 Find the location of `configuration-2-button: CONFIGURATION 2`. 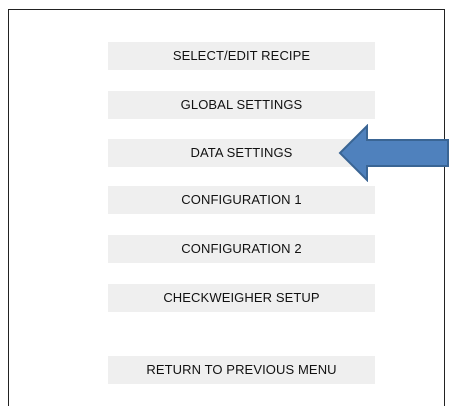

configuration-2-button: CONFIGURATION 2 is located at coordinates (241, 249).